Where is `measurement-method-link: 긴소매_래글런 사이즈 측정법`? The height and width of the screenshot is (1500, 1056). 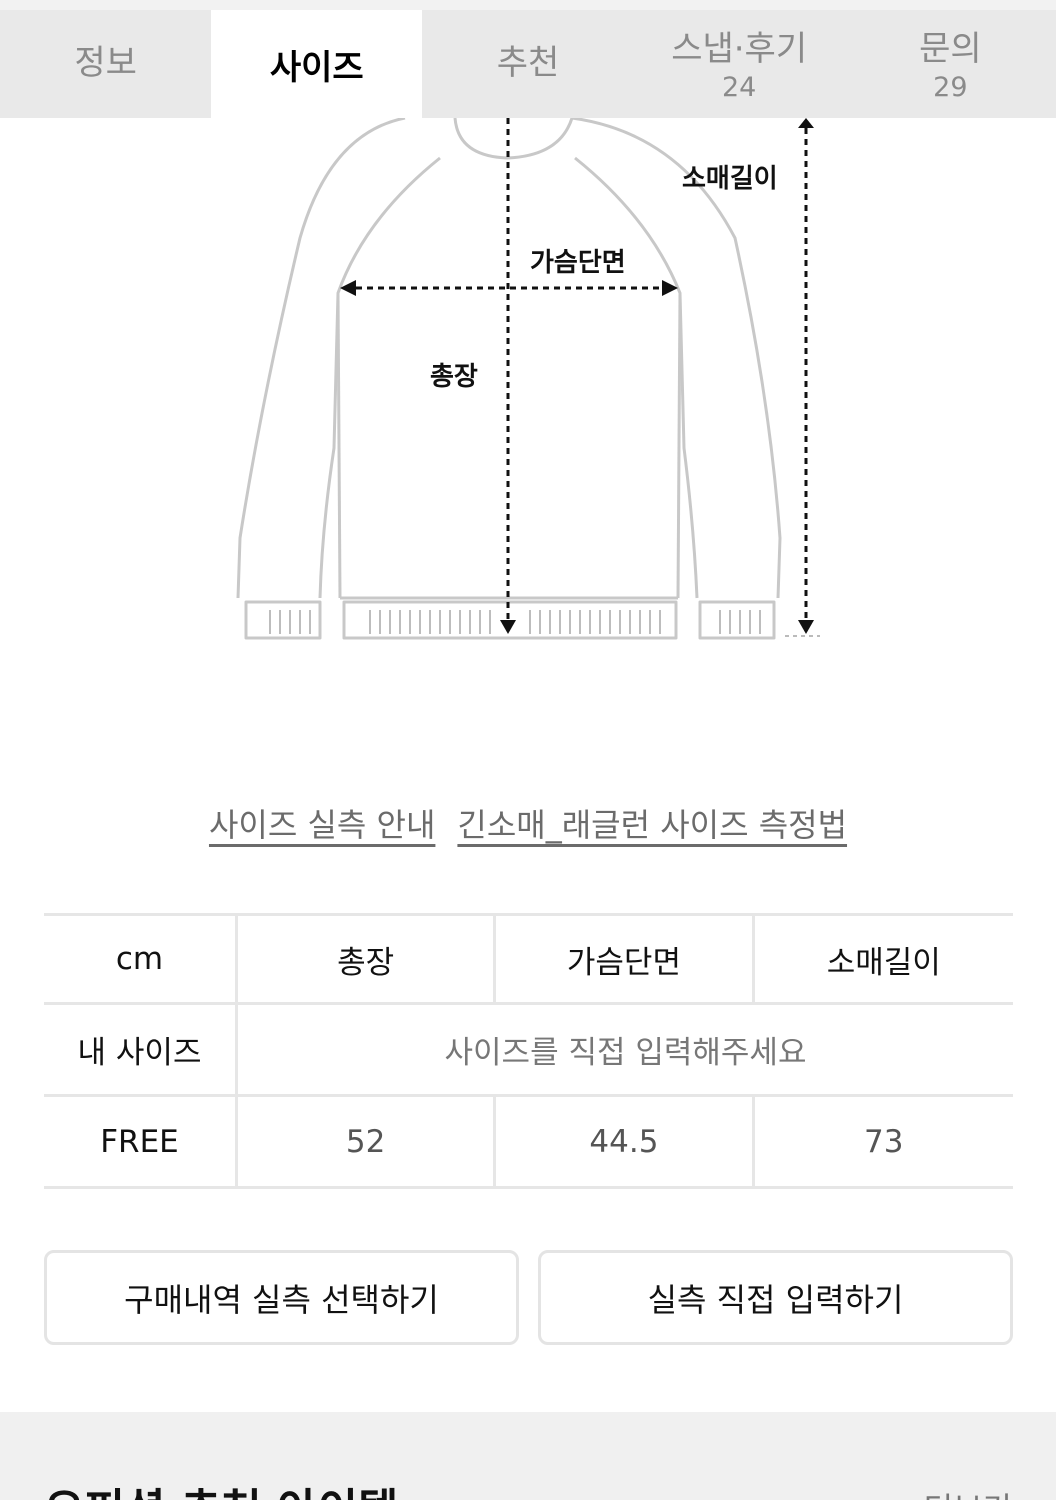
measurement-method-link: 긴소매_래글런 사이즈 측정법 is located at coordinates (652, 823).